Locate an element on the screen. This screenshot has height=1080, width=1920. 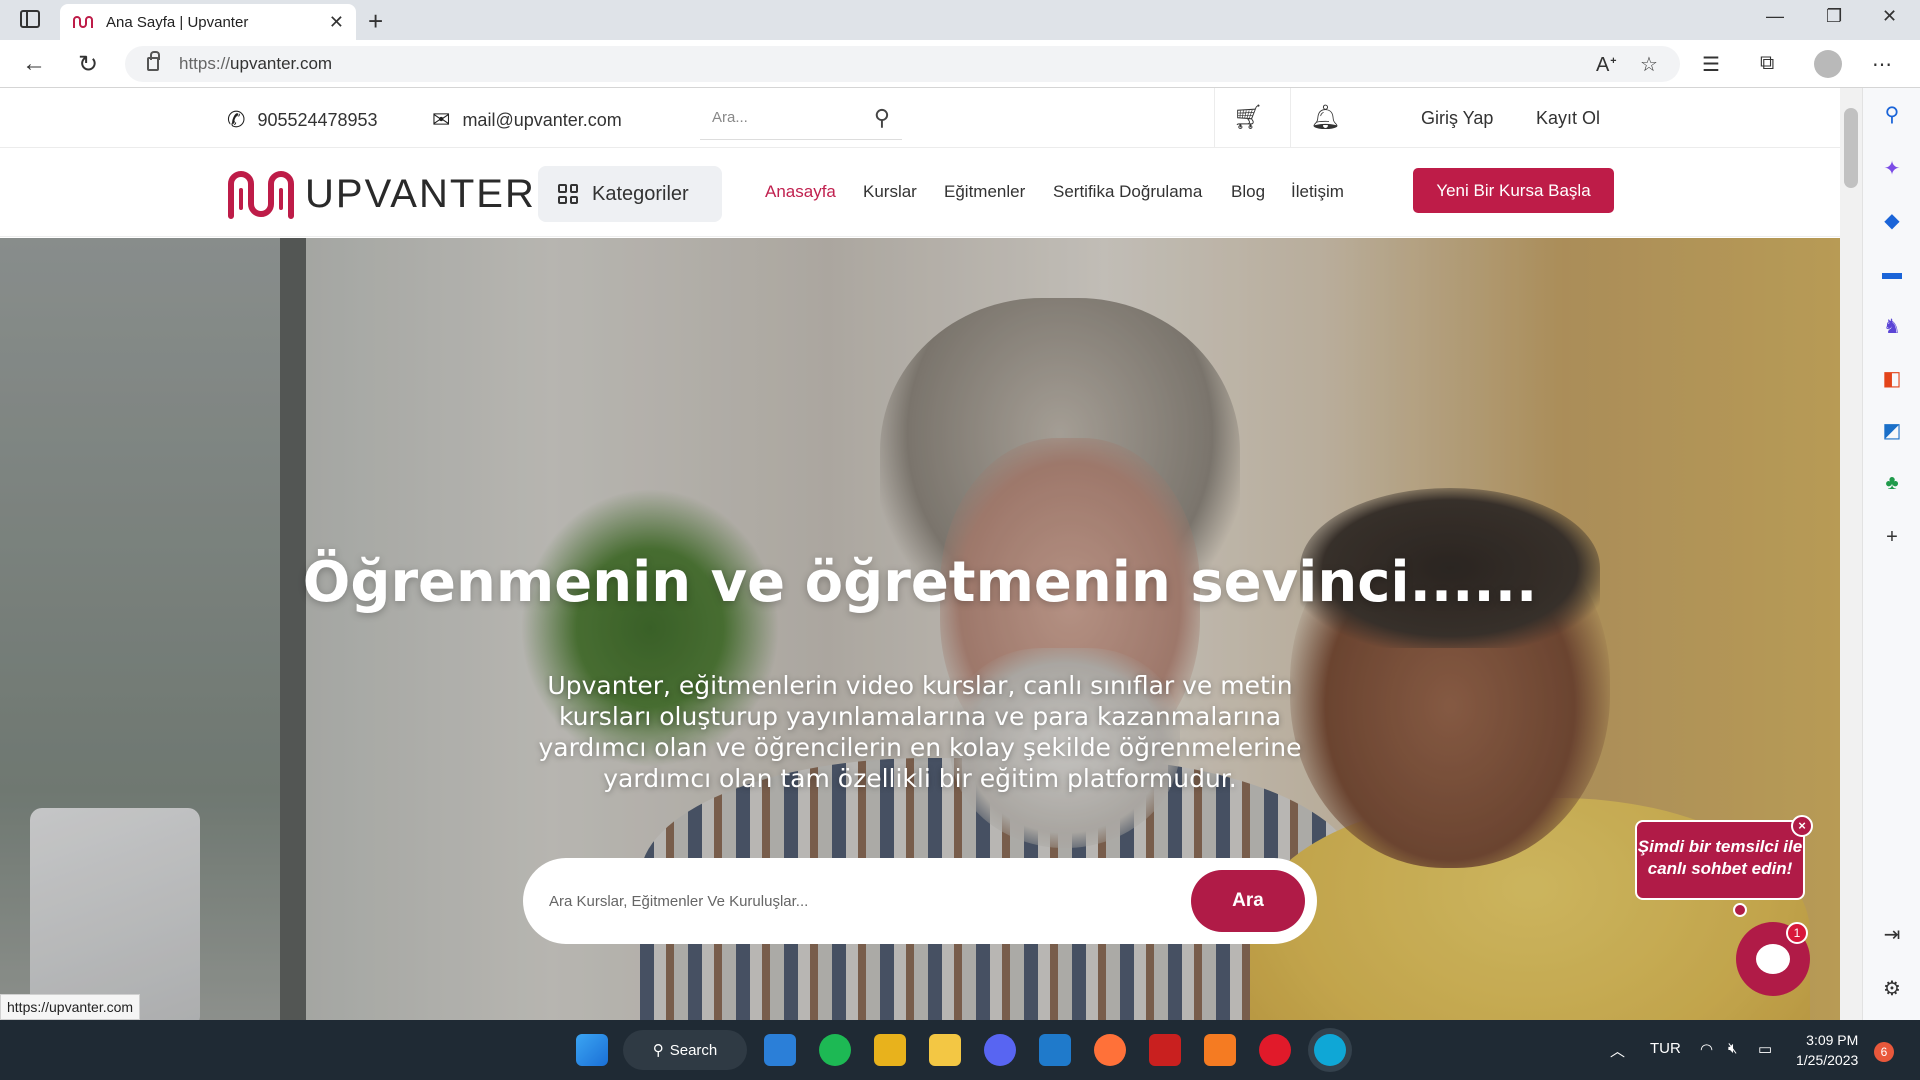
discord-icon is located at coordinates (1000, 1050).